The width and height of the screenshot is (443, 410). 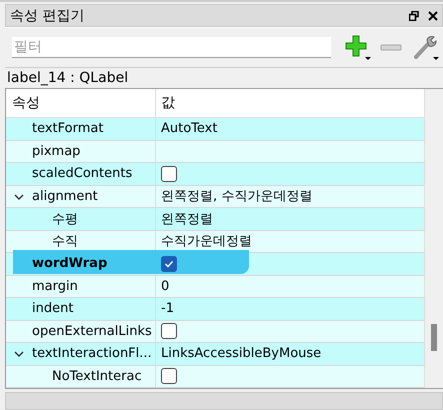 I want to click on property-name: 수직, so click(x=65, y=241).